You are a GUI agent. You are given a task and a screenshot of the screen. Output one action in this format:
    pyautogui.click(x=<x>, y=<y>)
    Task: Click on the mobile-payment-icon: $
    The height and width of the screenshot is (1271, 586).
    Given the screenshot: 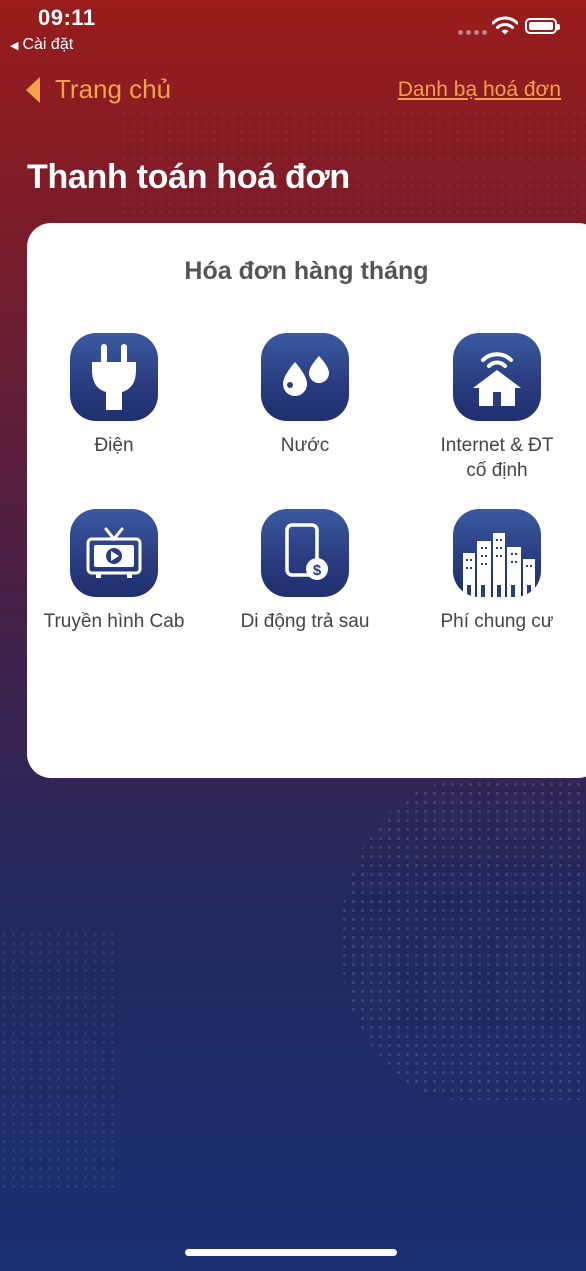 What is the action you would take?
    pyautogui.click(x=306, y=551)
    